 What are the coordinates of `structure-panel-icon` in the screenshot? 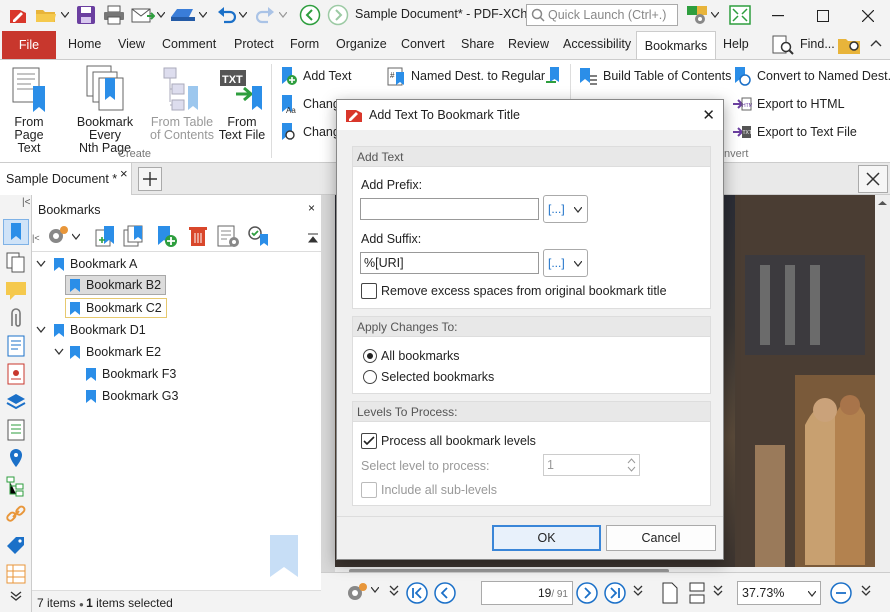 It's located at (16, 486).